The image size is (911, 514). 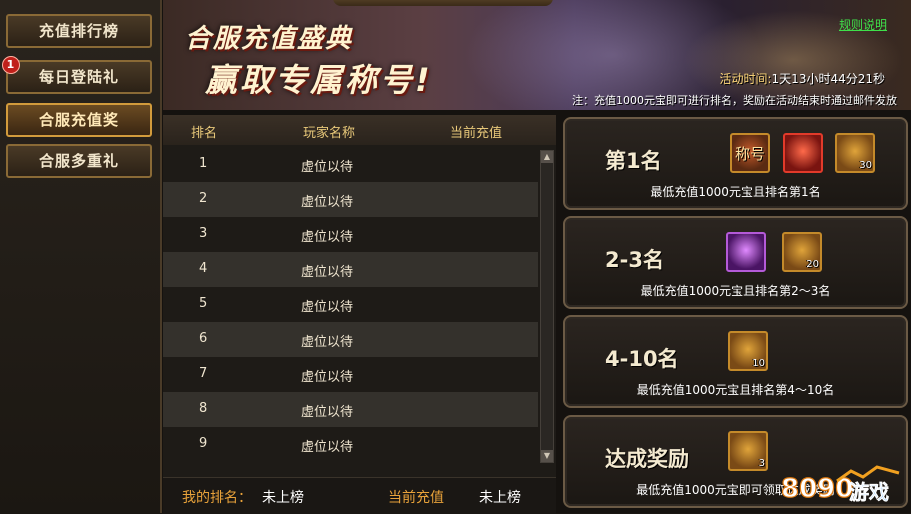 I want to click on banner-title-line1: 合服充值盛典, so click(x=269, y=39).